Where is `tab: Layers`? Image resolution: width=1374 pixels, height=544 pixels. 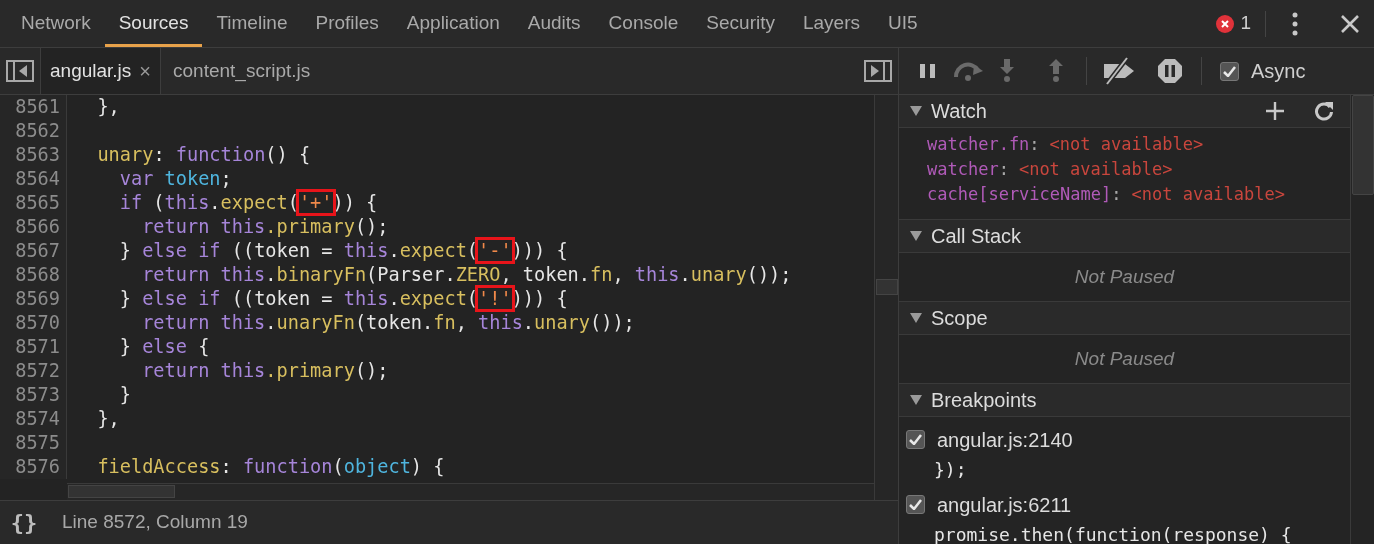 tab: Layers is located at coordinates (831, 23).